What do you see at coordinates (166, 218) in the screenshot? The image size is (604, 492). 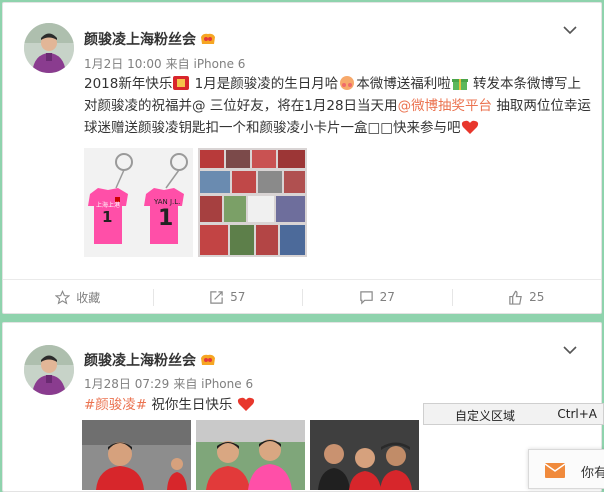 I see `jersey-number-back: 1` at bounding box center [166, 218].